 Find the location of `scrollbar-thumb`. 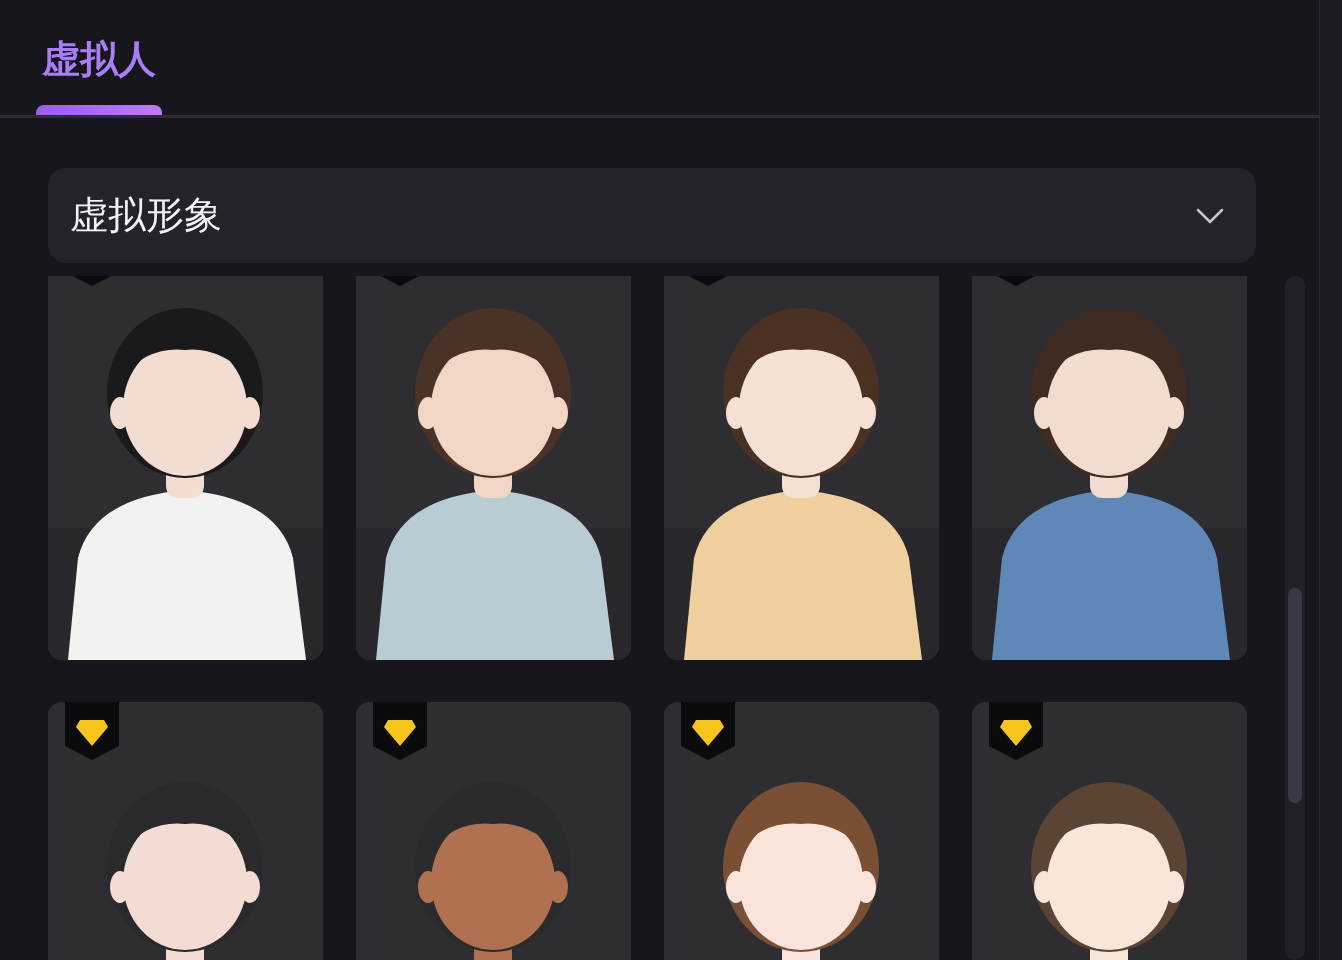

scrollbar-thumb is located at coordinates (1295, 695).